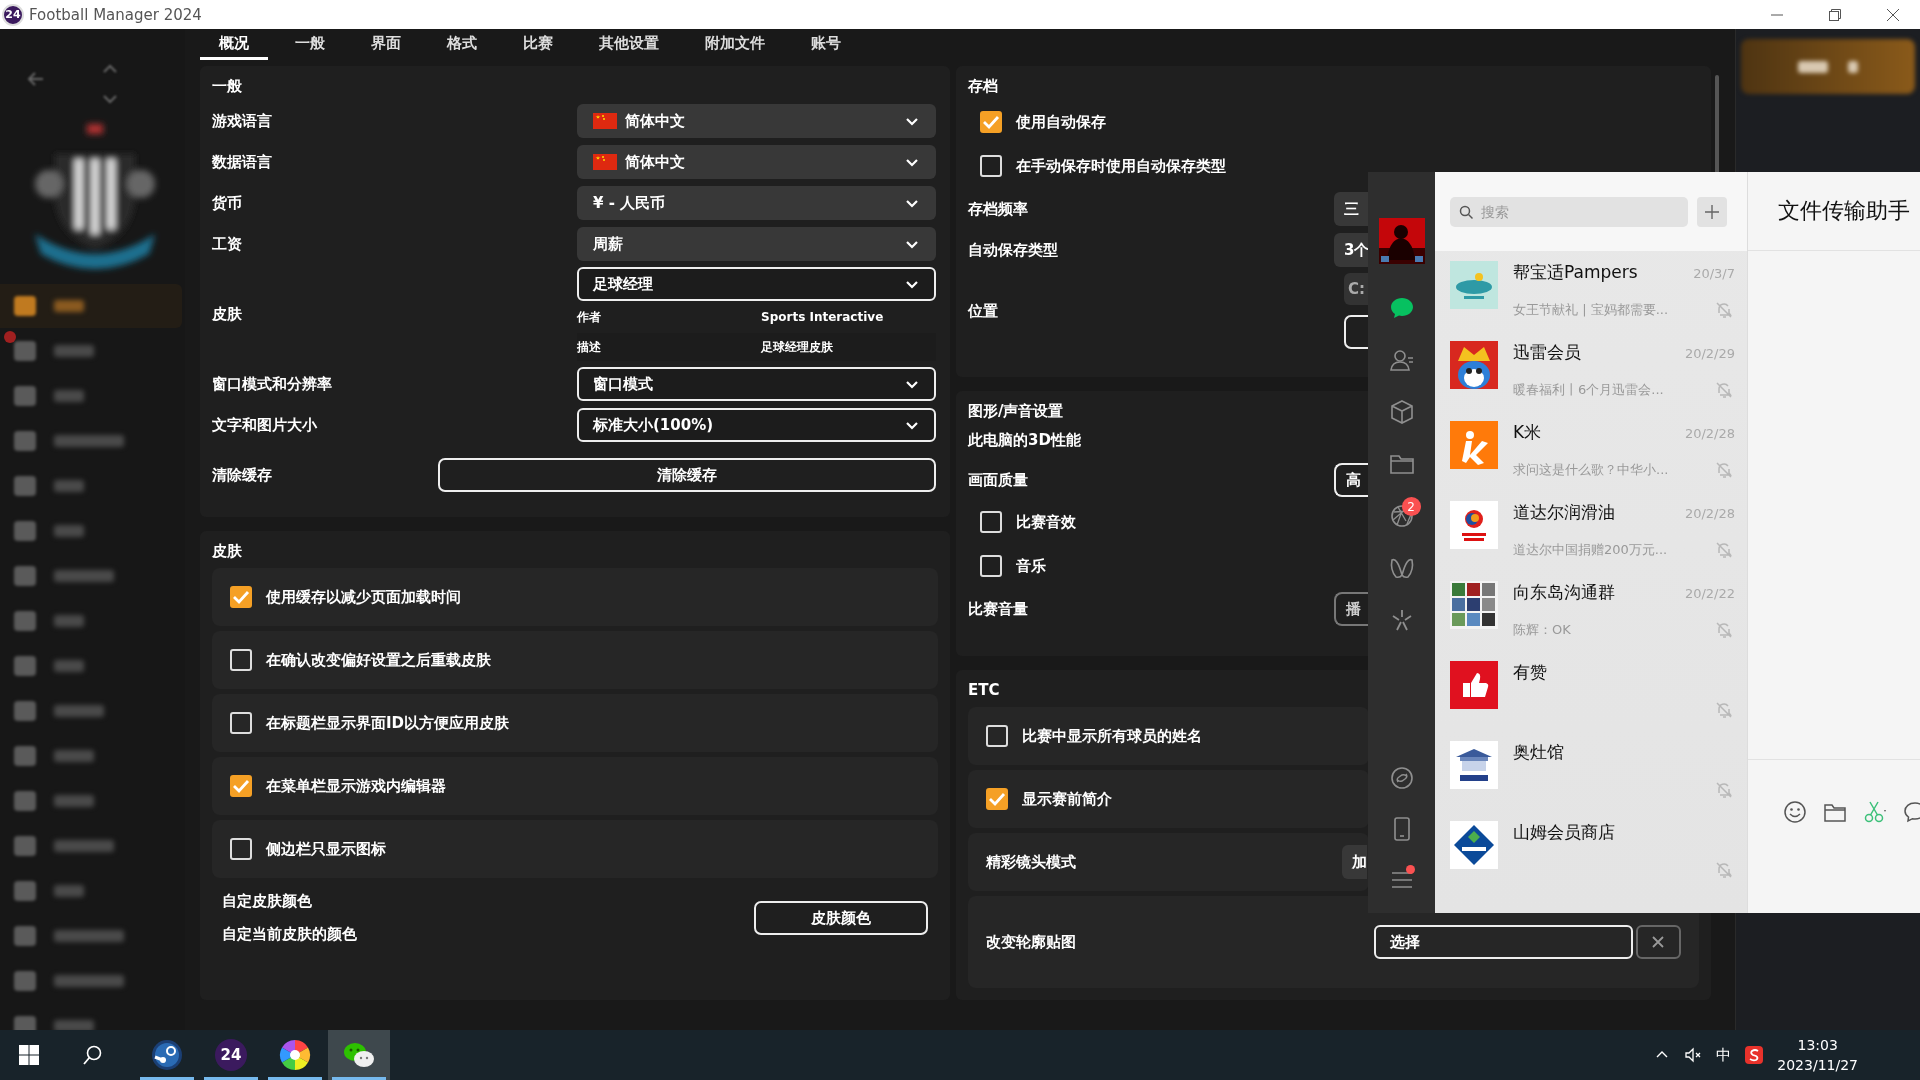 This screenshot has height=1080, width=1920. I want to click on tab: 附加文件, so click(735, 44).